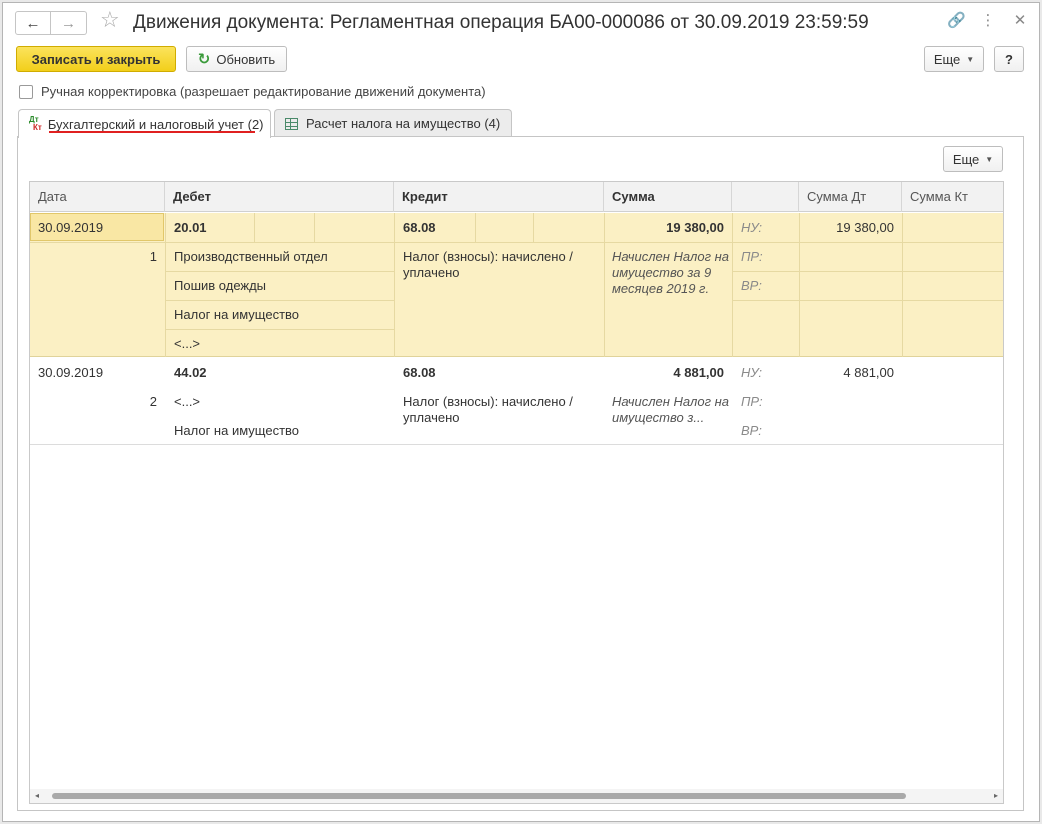 Image resolution: width=1042 pixels, height=824 pixels. What do you see at coordinates (988, 20) in the screenshot?
I see `more-menu-icon: ⋮` at bounding box center [988, 20].